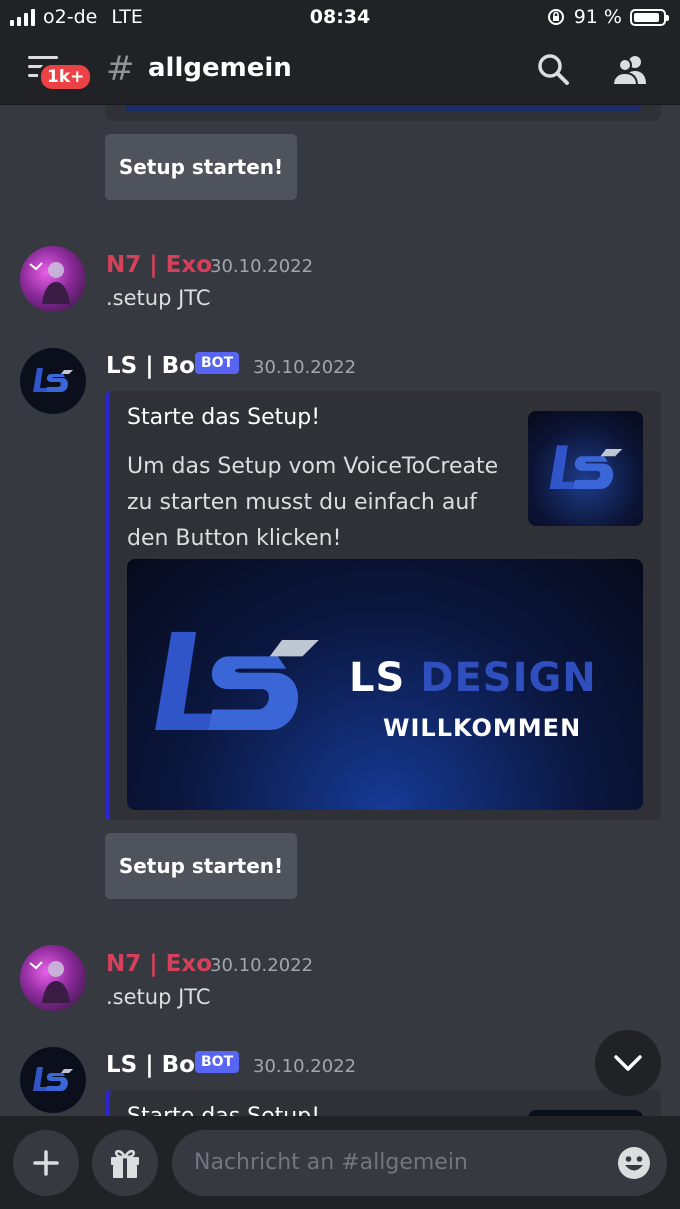  What do you see at coordinates (120, 69) in the screenshot?
I see `hash-icon: #` at bounding box center [120, 69].